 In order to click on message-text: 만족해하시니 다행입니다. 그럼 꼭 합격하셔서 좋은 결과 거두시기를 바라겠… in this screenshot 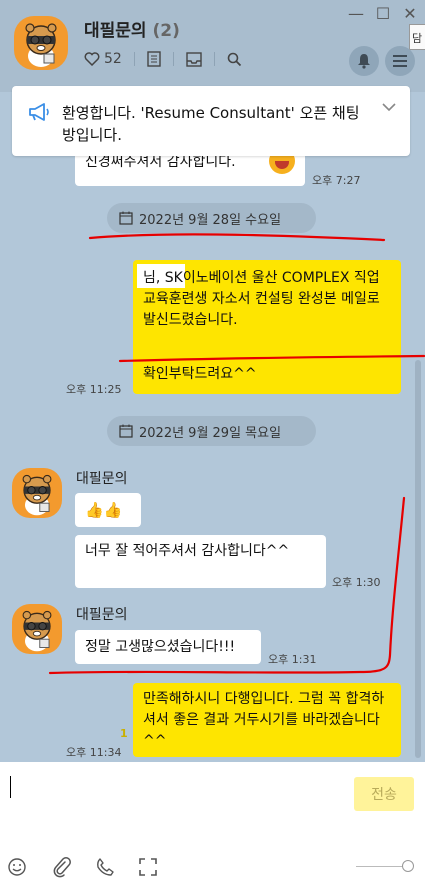, I will do `click(264, 720)`.